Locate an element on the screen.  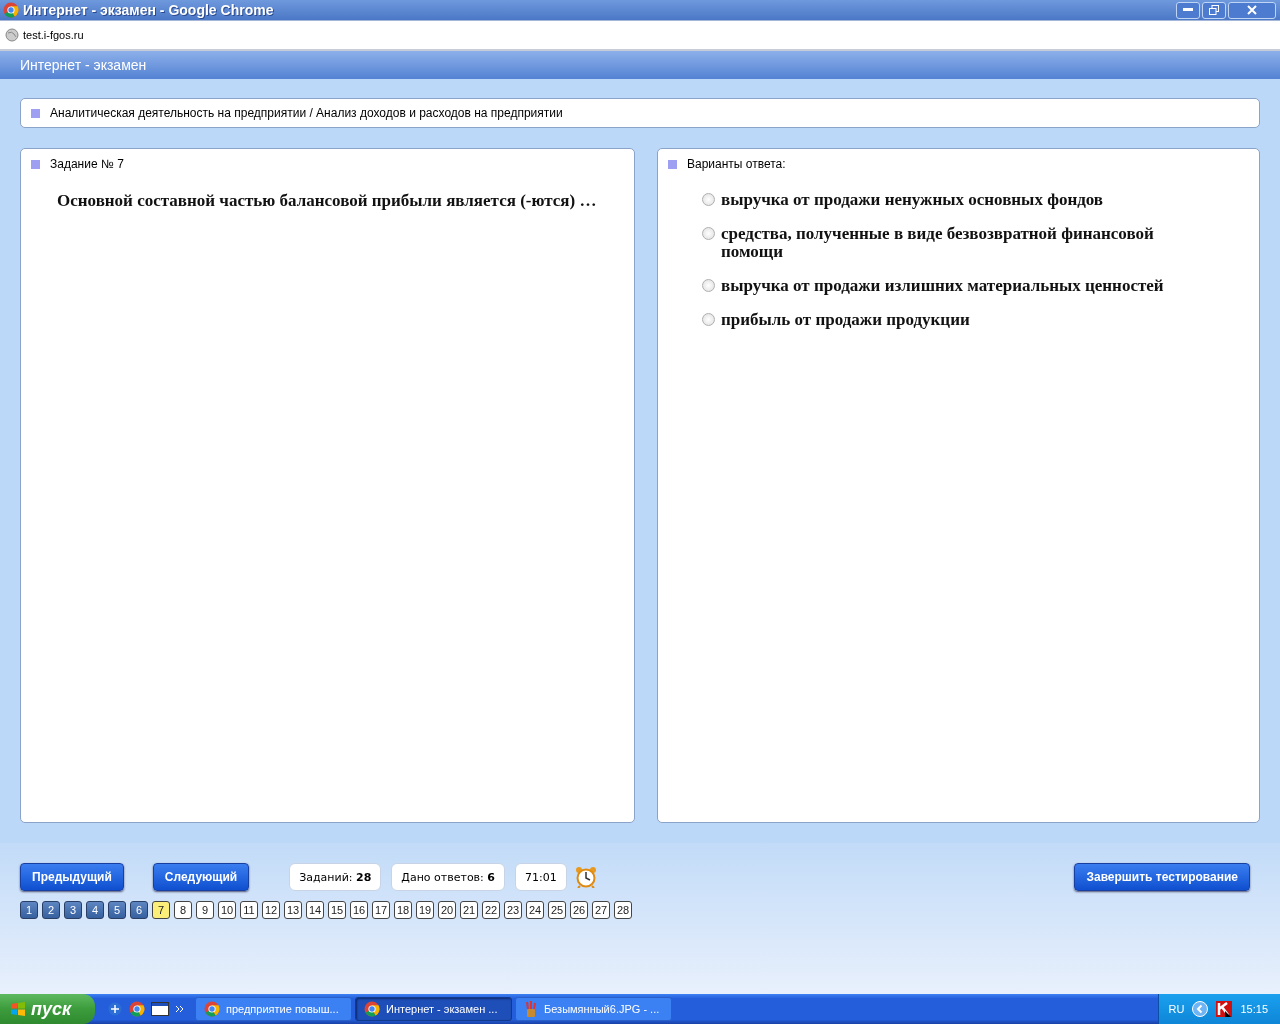
url-text: test.i-fgos.ru is located at coordinates (53, 35).